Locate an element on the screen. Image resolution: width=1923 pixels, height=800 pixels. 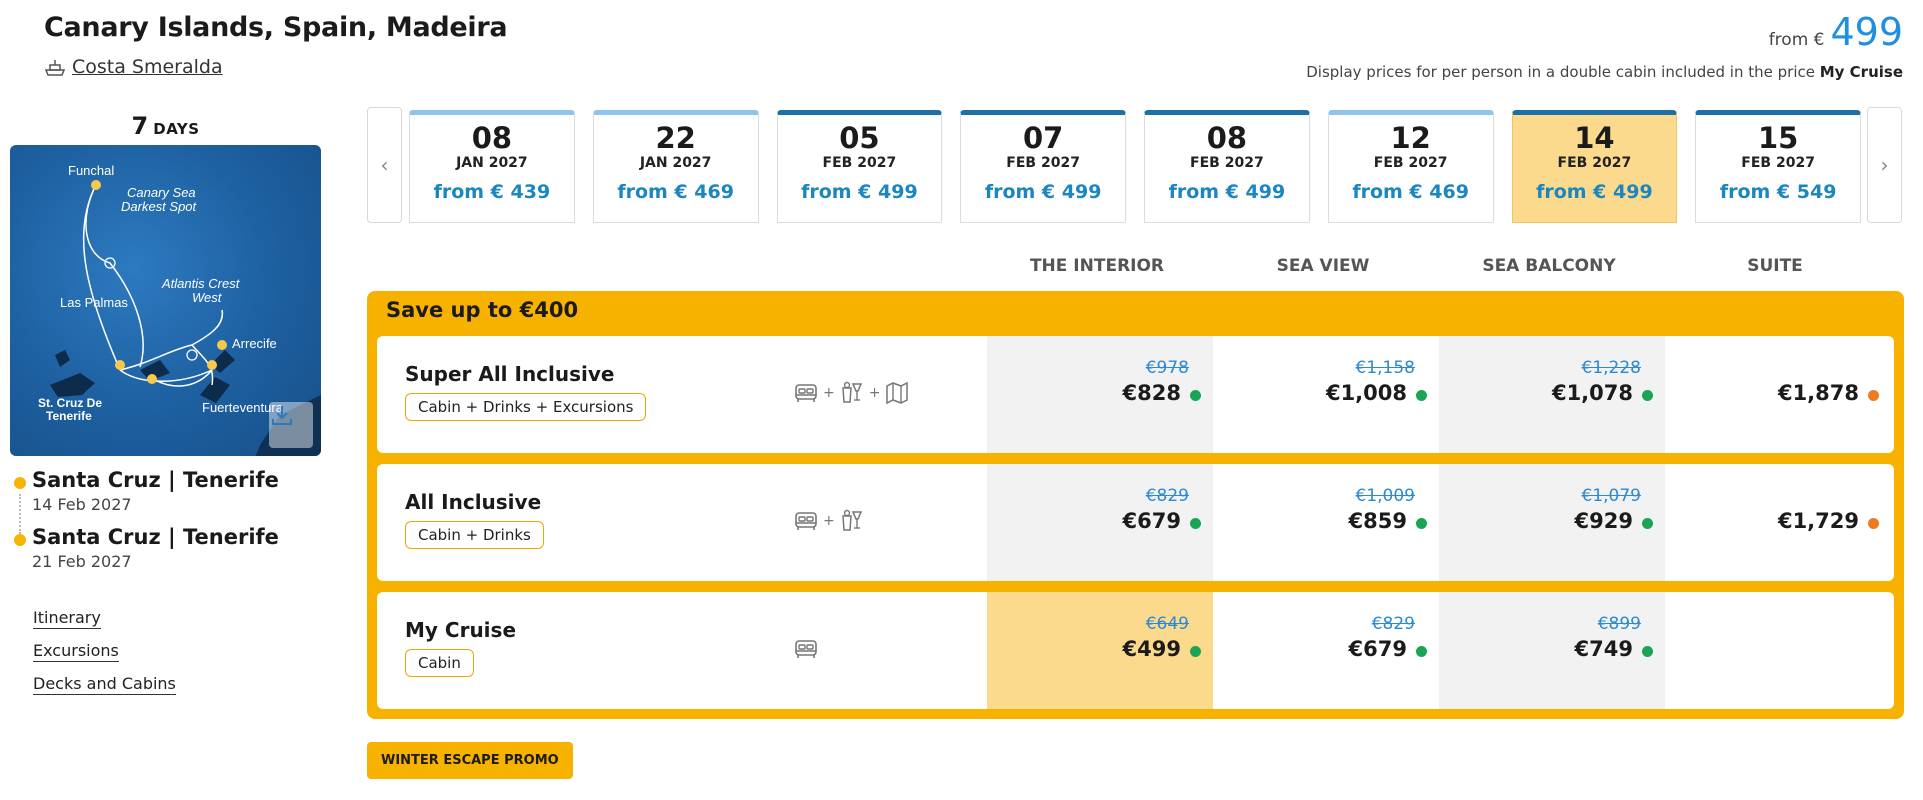
column-sea-balcony: SEA BALCONY is located at coordinates (1549, 266).